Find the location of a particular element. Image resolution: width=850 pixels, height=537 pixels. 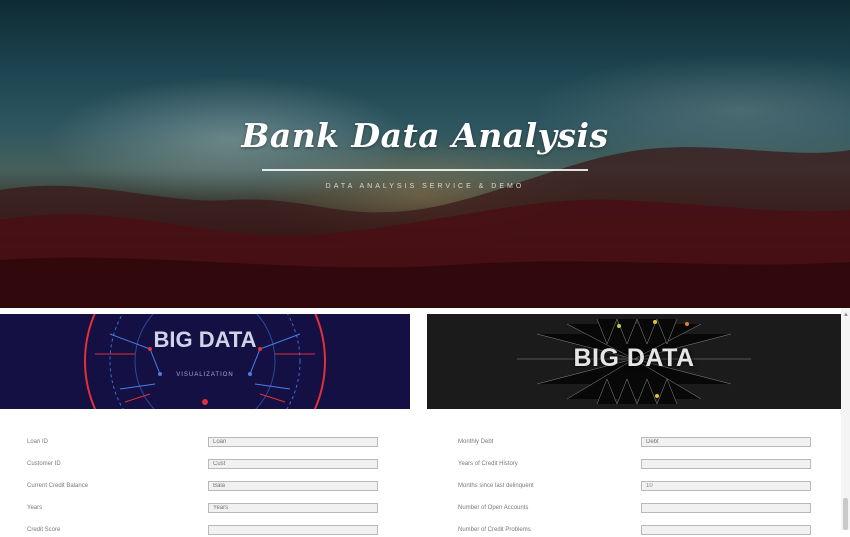

form-row-years: Years is located at coordinates (207, 509).